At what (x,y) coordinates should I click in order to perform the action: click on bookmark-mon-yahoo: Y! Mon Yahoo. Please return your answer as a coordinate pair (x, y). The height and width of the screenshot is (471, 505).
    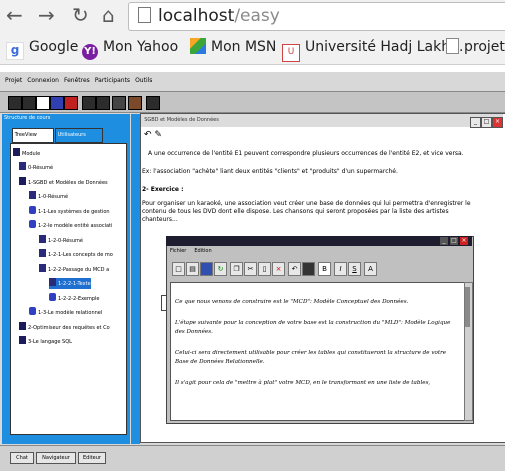
    Looking at the image, I should click on (130, 48).